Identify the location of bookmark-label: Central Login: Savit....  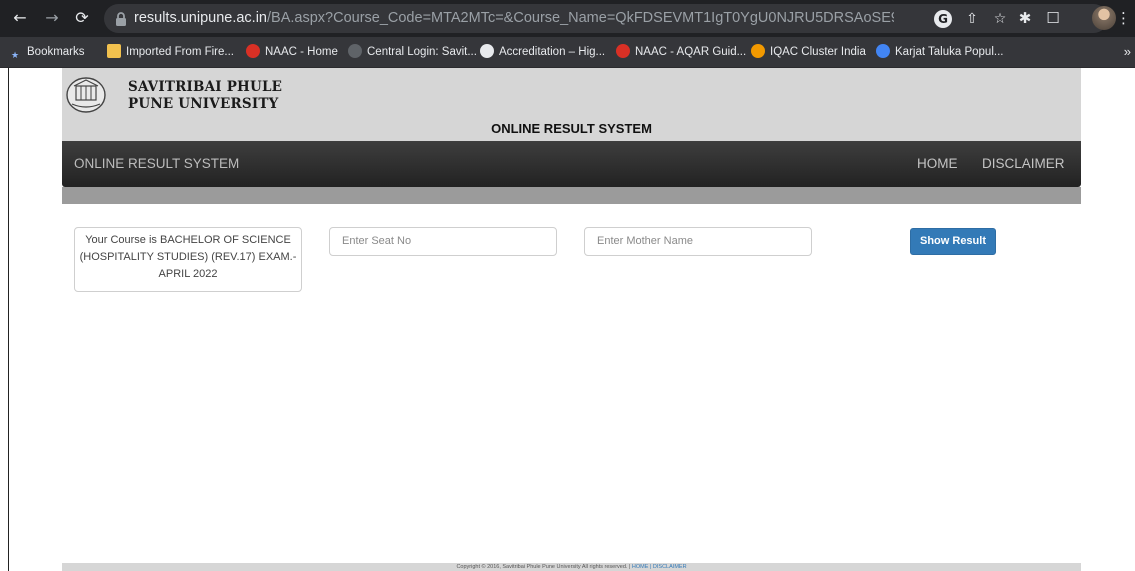
(422, 52).